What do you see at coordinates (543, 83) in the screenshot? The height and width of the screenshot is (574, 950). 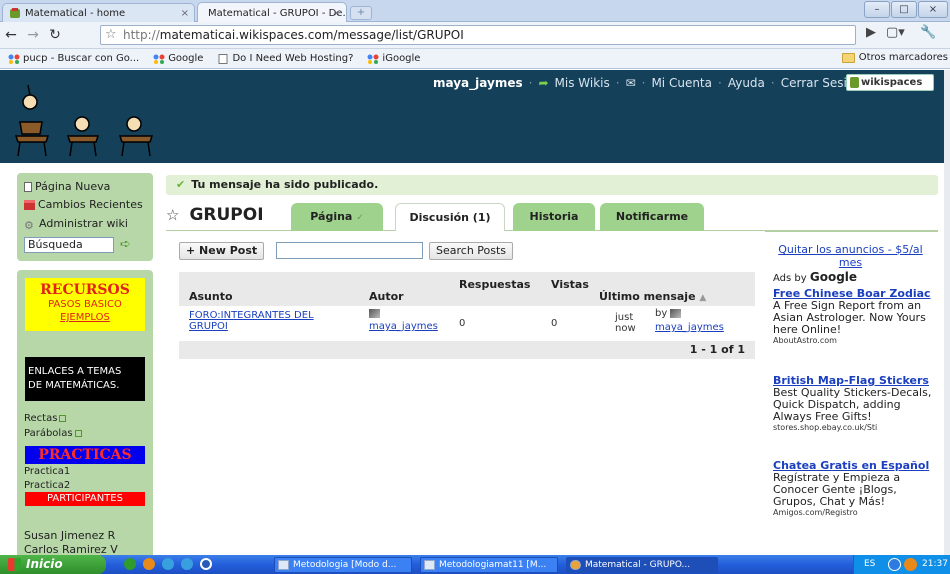 I see `arrow-icon: ➦` at bounding box center [543, 83].